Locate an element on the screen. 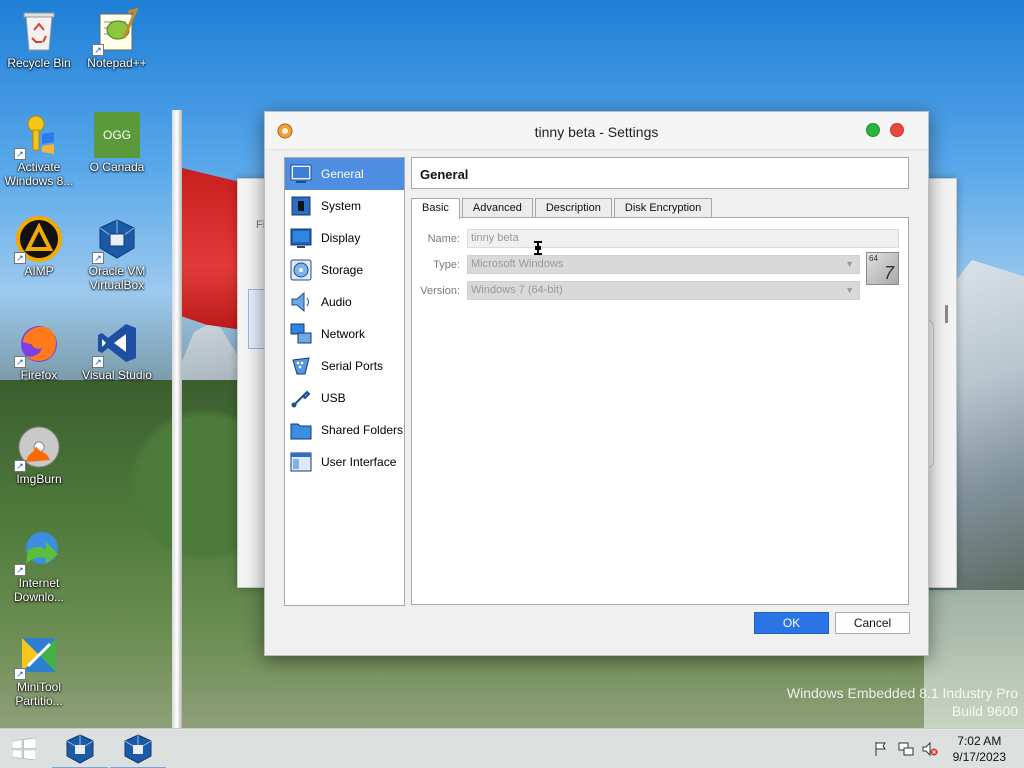 The height and width of the screenshot is (768, 1024). maximize-button is located at coordinates (873, 130).